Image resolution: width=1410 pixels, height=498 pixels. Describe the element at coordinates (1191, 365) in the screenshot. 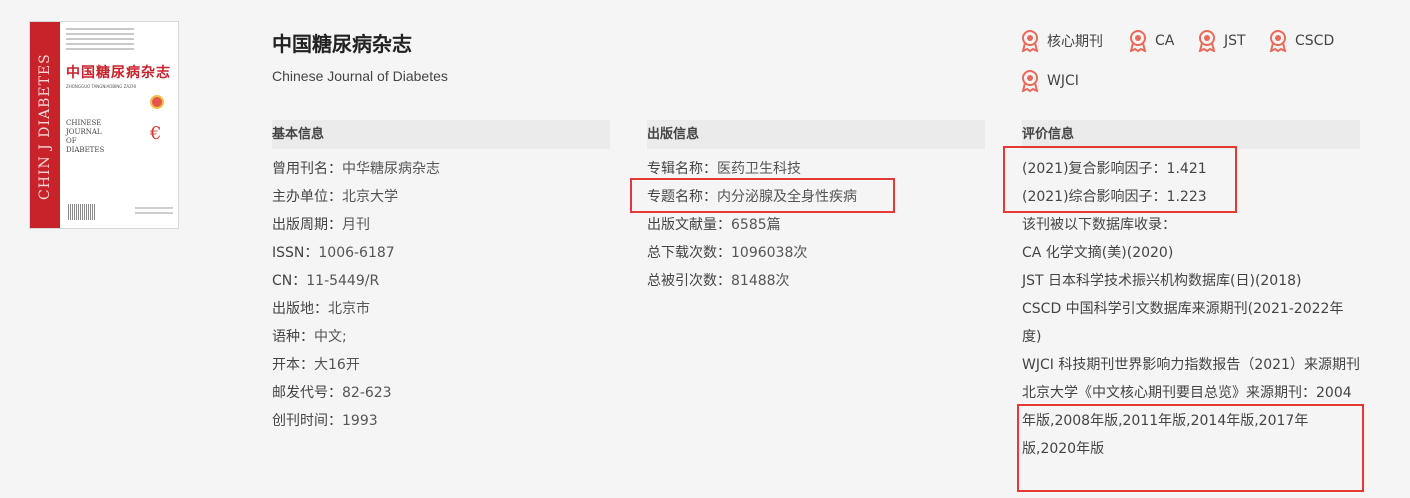

I see `database-item: WJCI 科技期刊世界影响力指数报告（2021）来源期刊` at that location.